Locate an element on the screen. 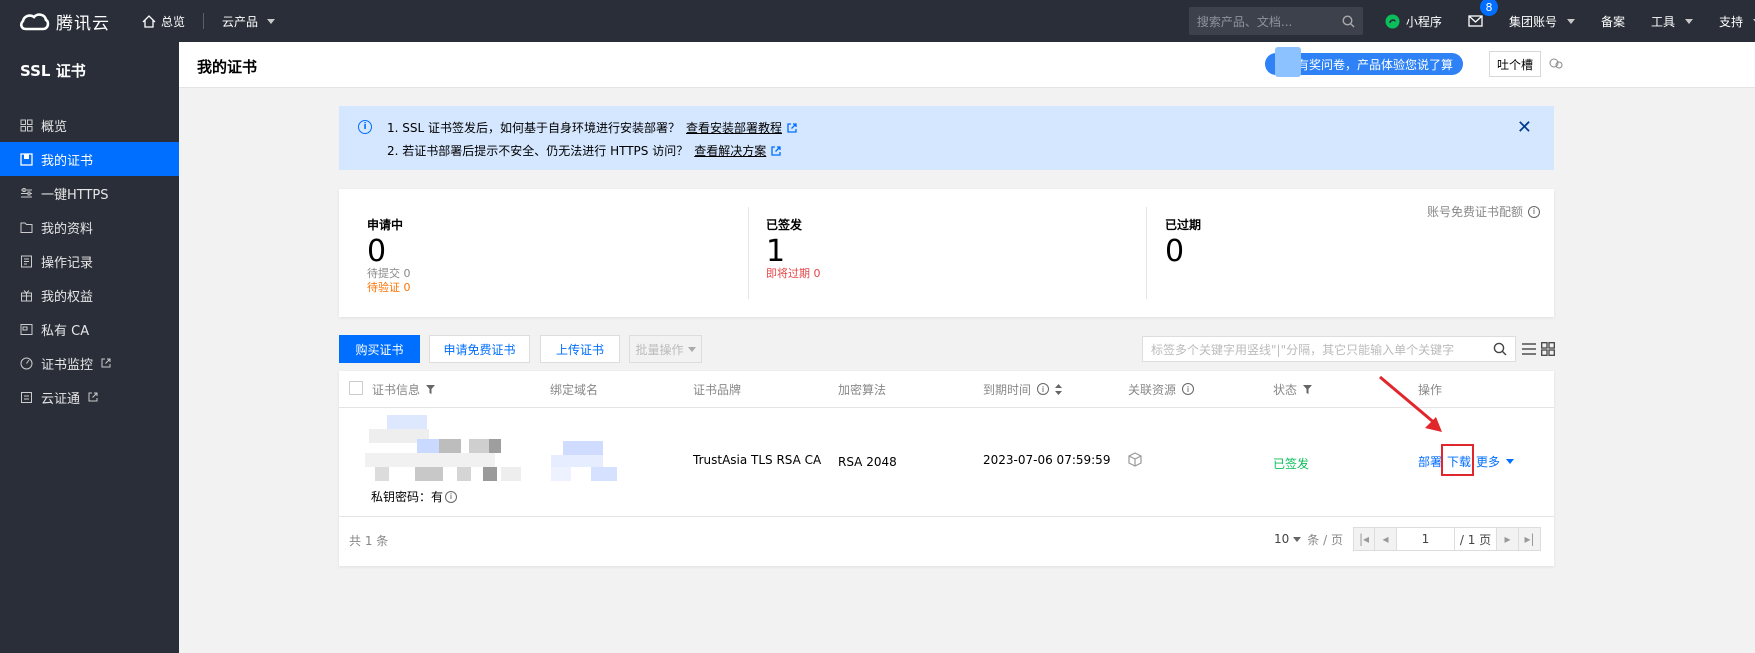 The width and height of the screenshot is (1755, 653). last-page-icon: ▸| is located at coordinates (1530, 539).